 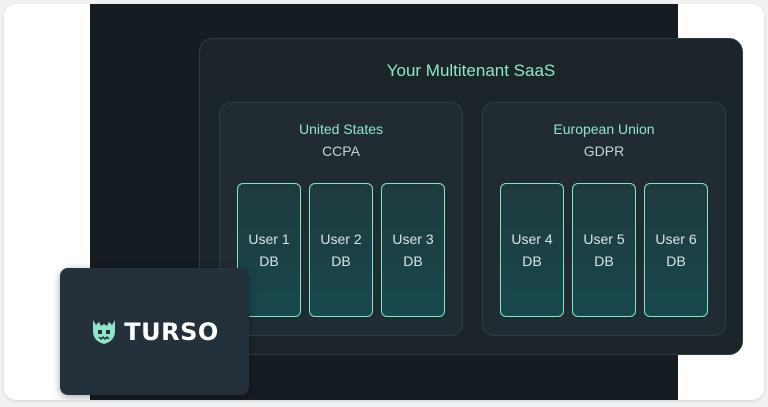 I want to click on turso-logo-badge: TURSO, so click(x=154, y=331).